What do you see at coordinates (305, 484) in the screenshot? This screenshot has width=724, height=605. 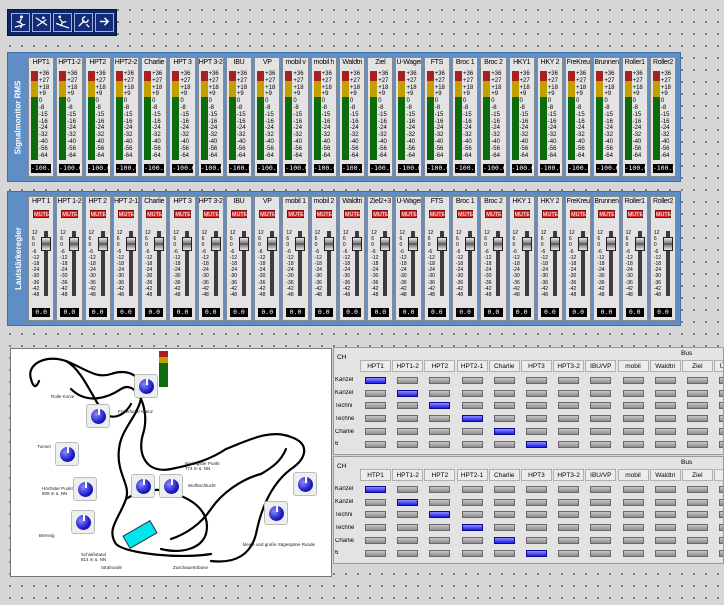 I see `volume-knob-east` at bounding box center [305, 484].